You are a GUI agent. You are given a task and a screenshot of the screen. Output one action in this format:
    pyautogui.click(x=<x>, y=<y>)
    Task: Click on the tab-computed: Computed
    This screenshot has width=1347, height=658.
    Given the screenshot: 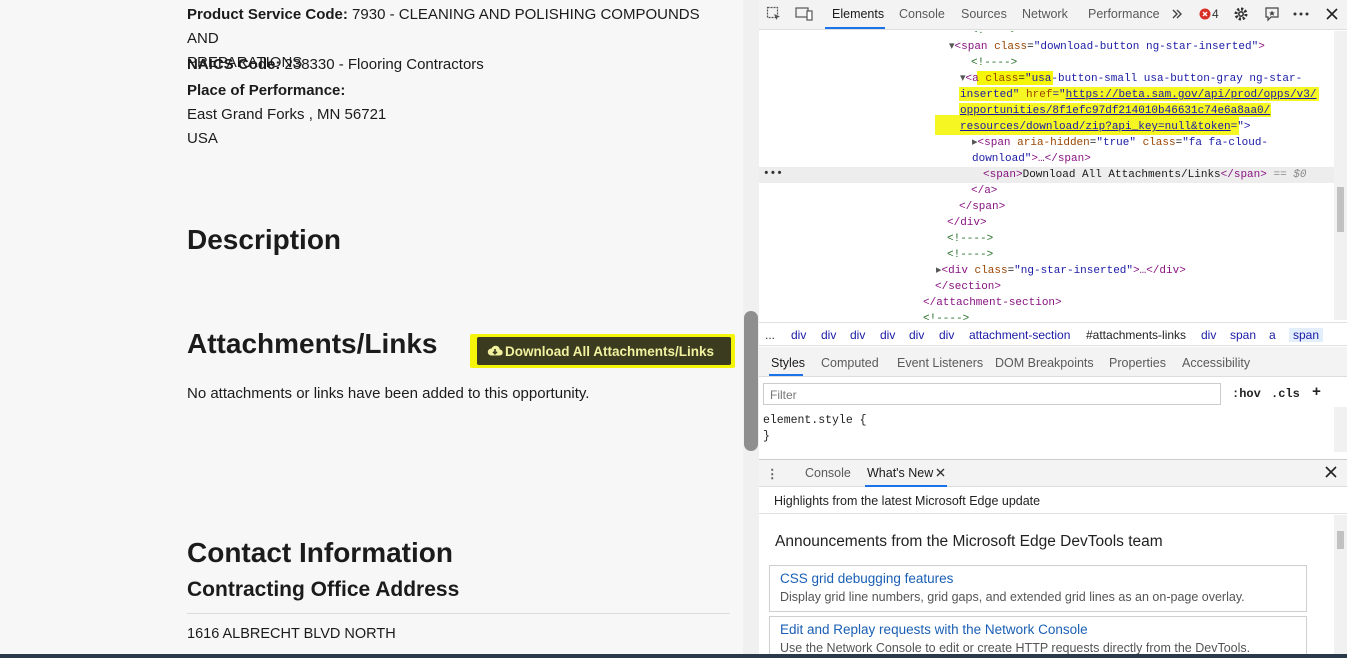 What is the action you would take?
    pyautogui.click(x=850, y=363)
    